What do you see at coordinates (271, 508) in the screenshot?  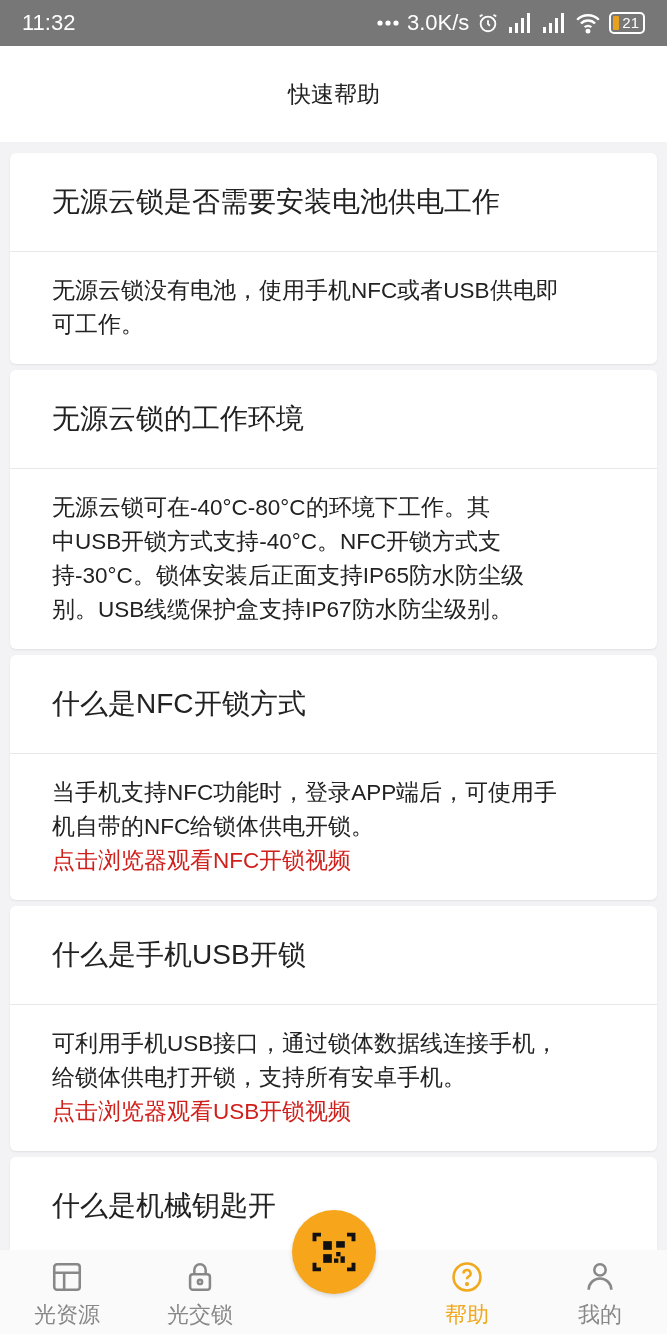 I see `answer-text: 无源云锁可在-40°C-80°C的环境下工作。其` at bounding box center [271, 508].